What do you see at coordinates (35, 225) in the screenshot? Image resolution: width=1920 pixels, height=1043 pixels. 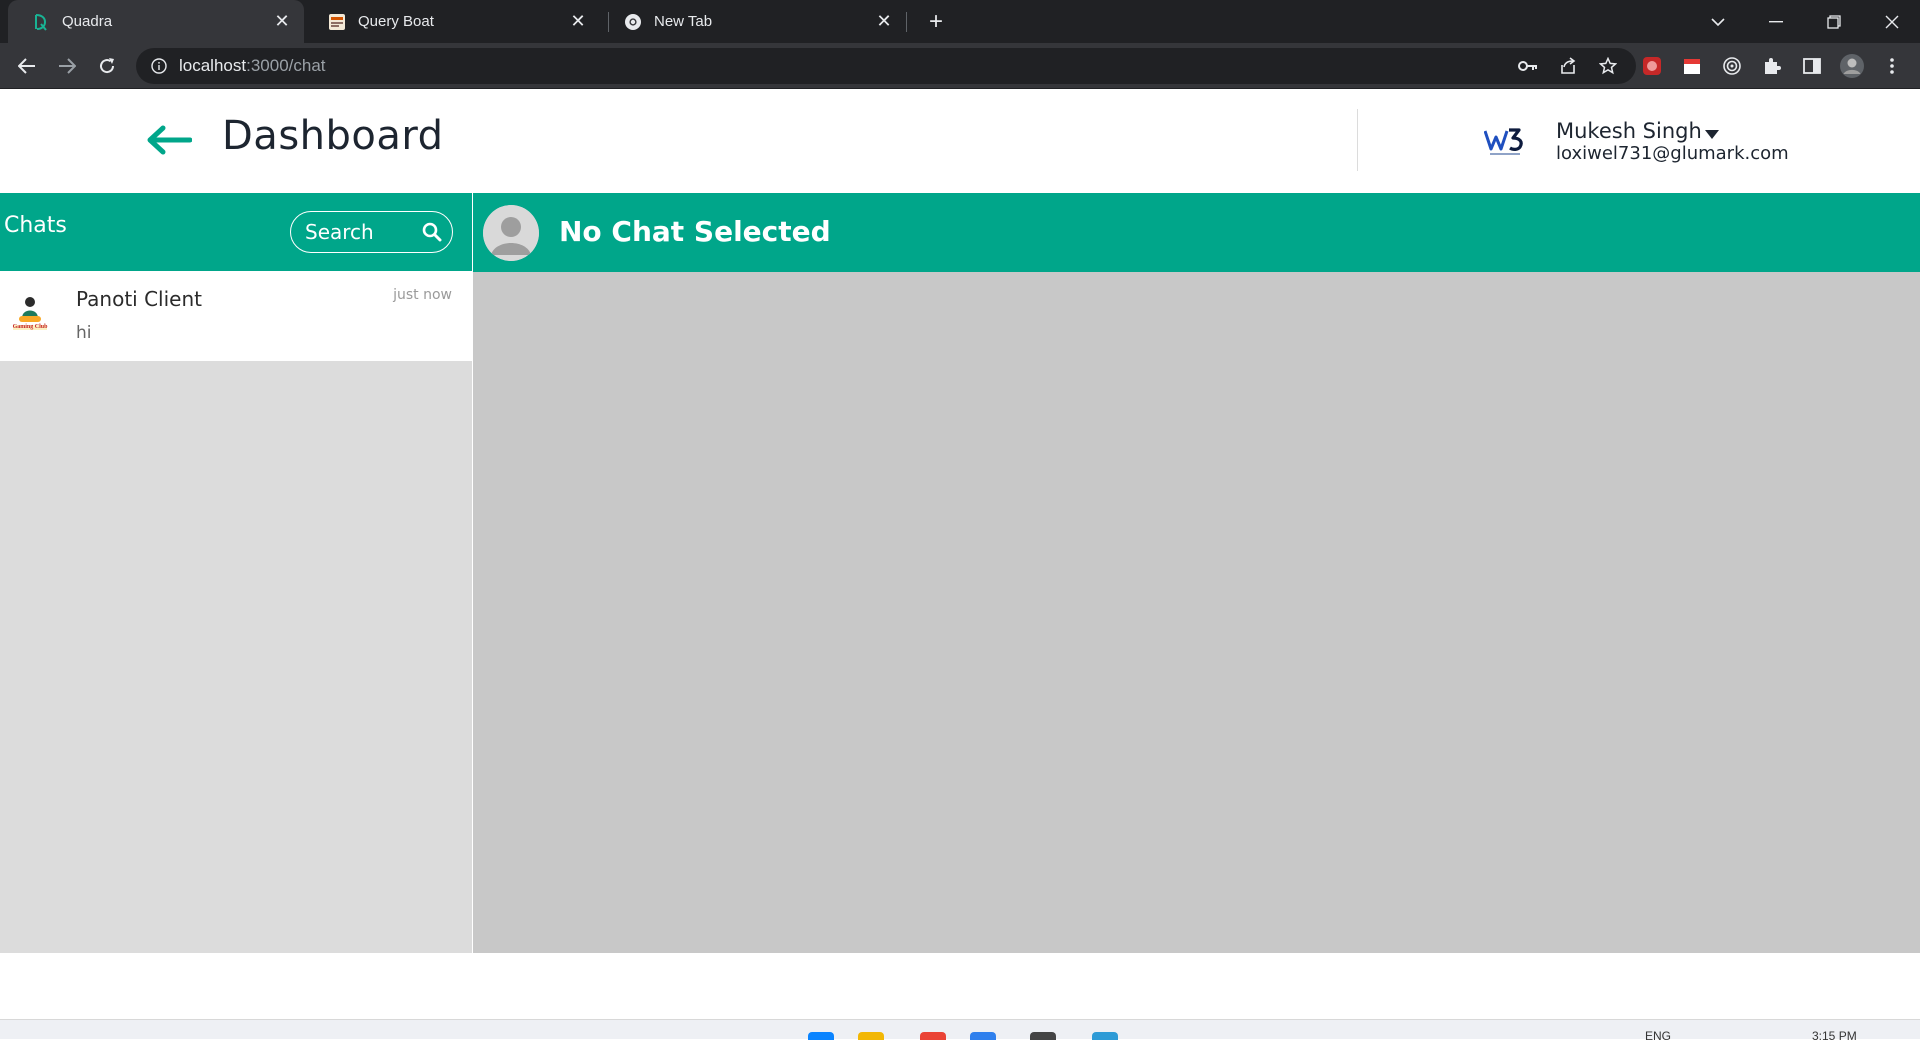 I see `chats-title: Chats` at bounding box center [35, 225].